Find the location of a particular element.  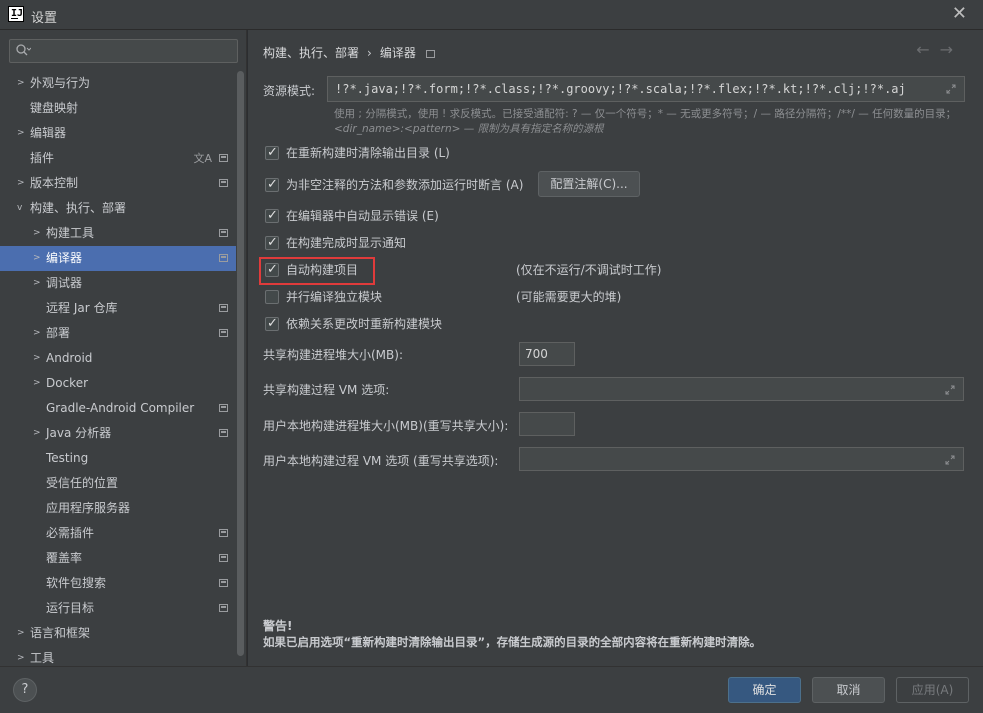

sidebar-item: > 编译器 is located at coordinates (118, 258).